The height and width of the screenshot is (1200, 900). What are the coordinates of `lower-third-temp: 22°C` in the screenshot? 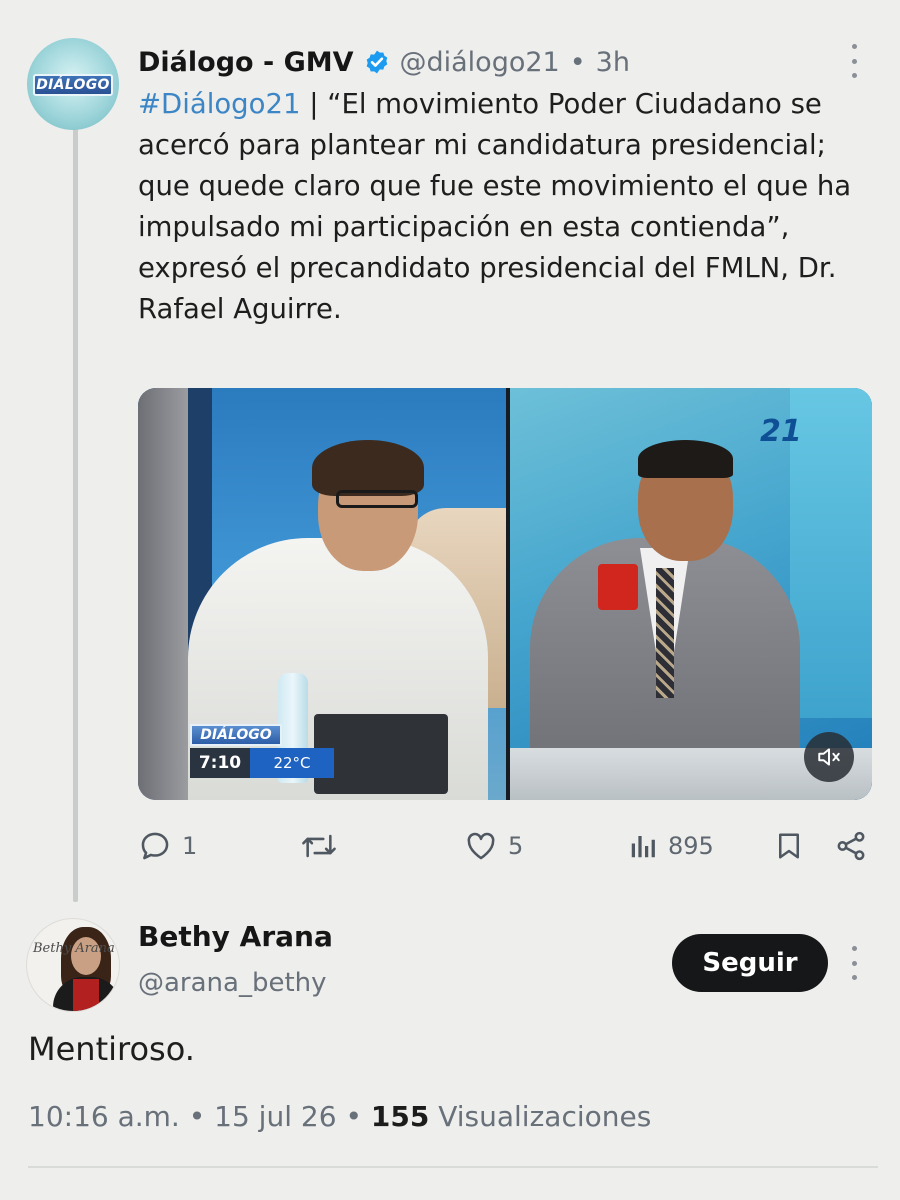 It's located at (292, 763).